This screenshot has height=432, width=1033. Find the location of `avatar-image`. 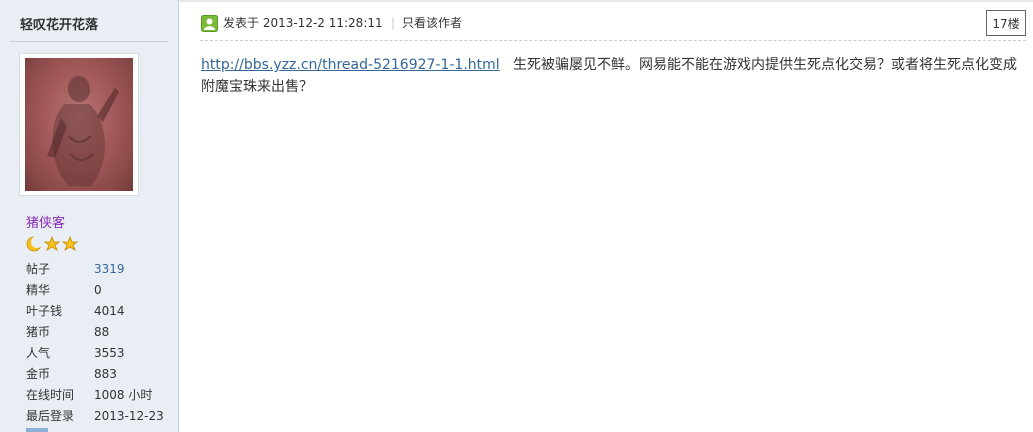

avatar-image is located at coordinates (79, 124).